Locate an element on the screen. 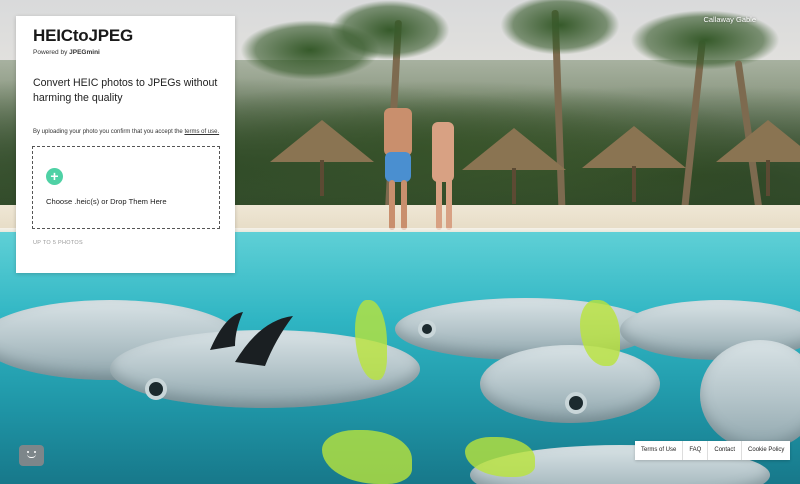 The width and height of the screenshot is (800, 484). footer-link-faq: FAQ is located at coordinates (694, 450).